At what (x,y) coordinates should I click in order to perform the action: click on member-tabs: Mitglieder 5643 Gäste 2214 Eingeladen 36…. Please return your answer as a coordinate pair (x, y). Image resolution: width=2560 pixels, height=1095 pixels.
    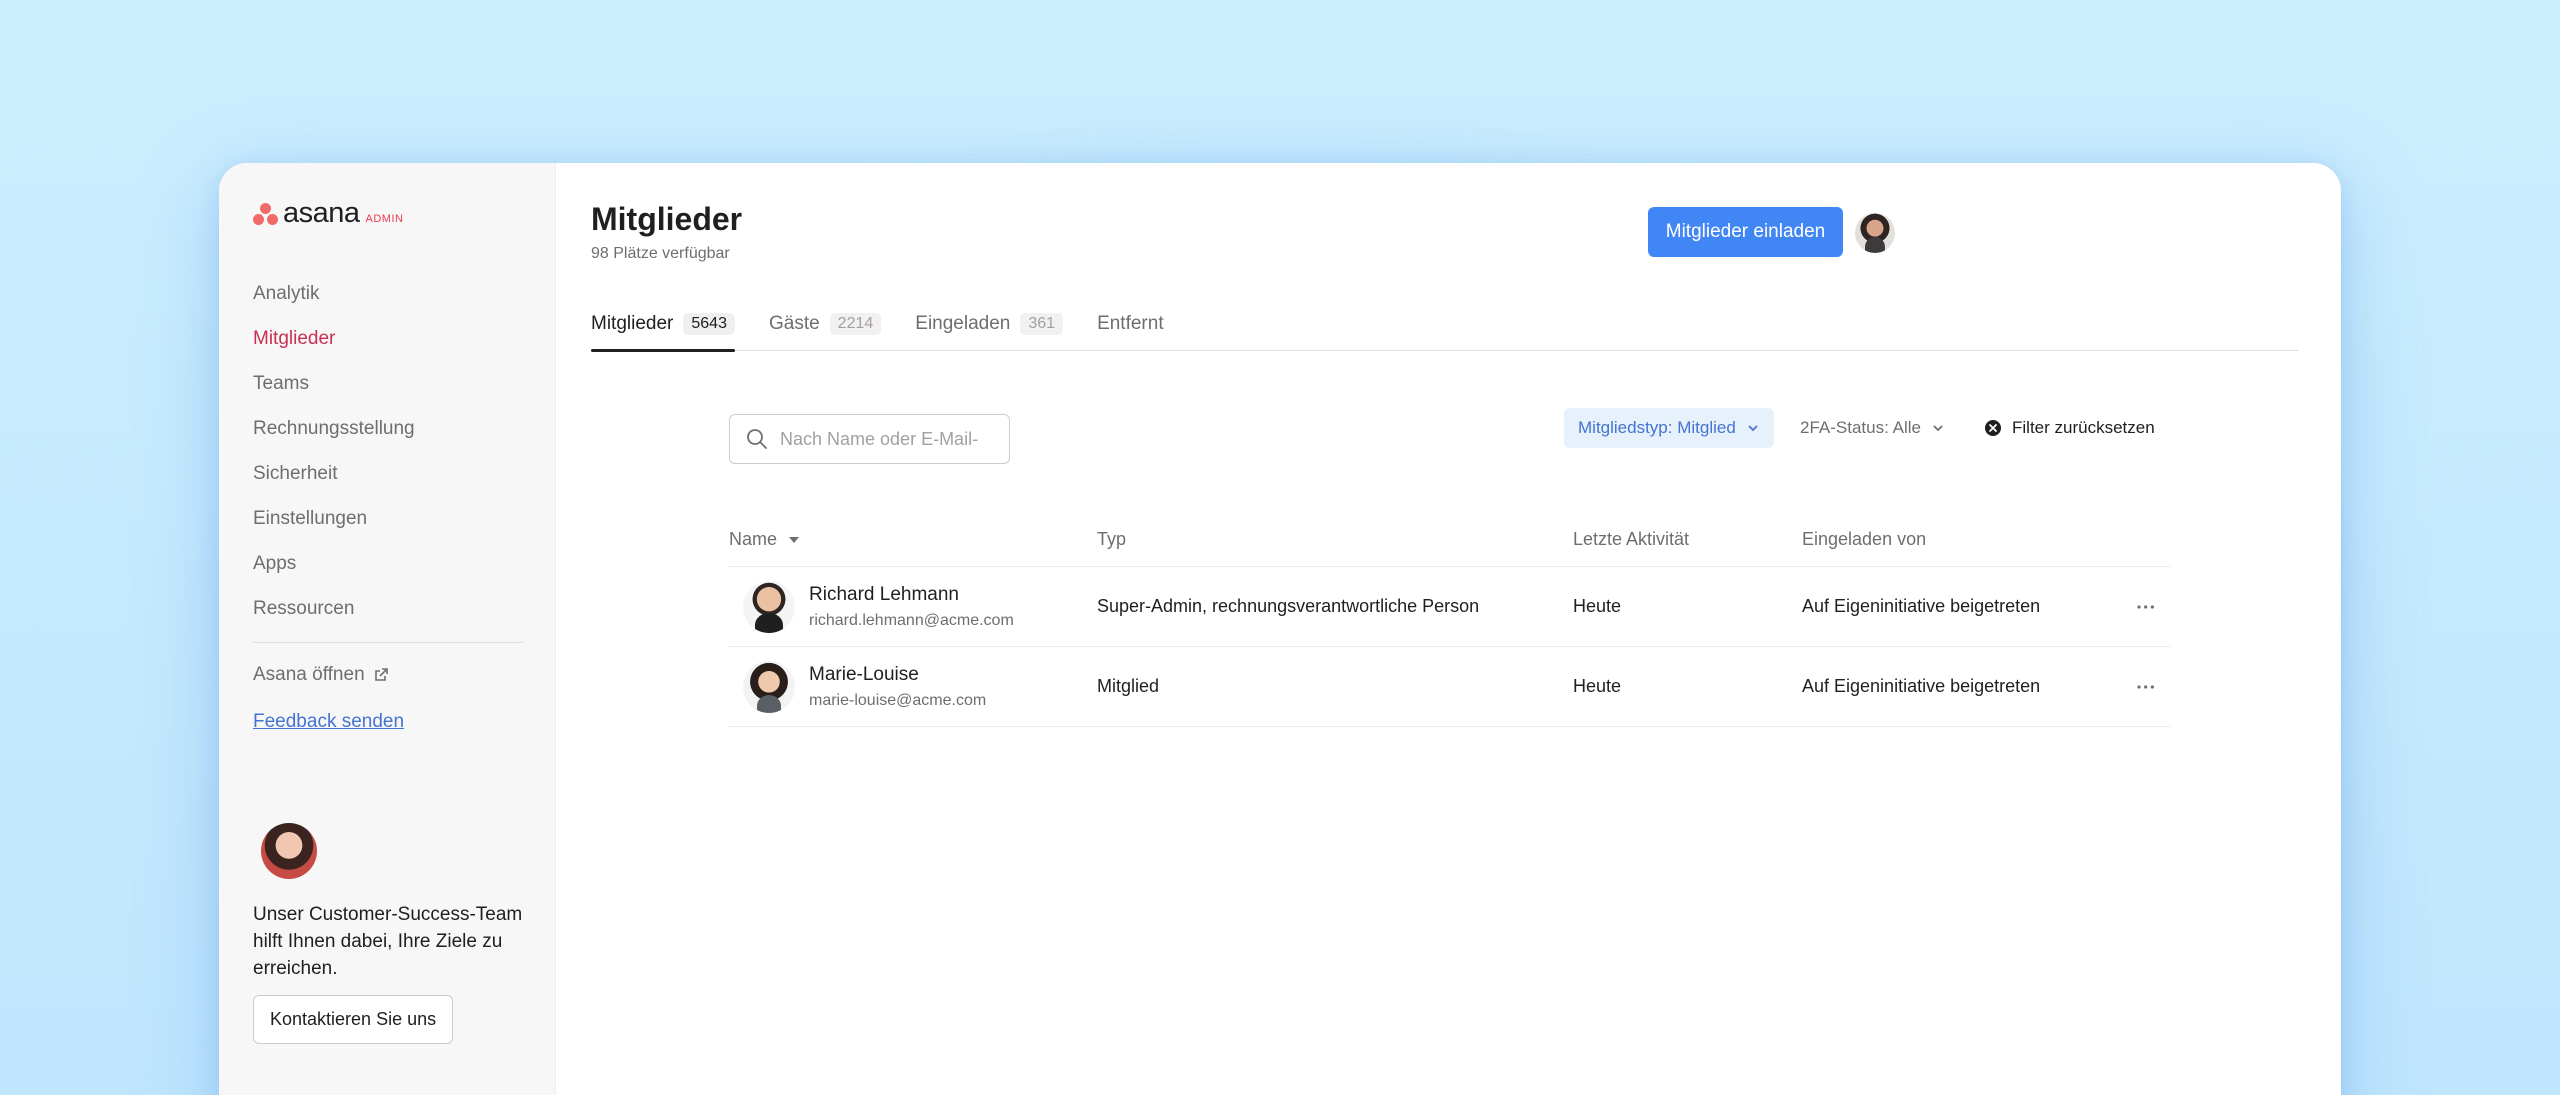
    Looking at the image, I should click on (1445, 326).